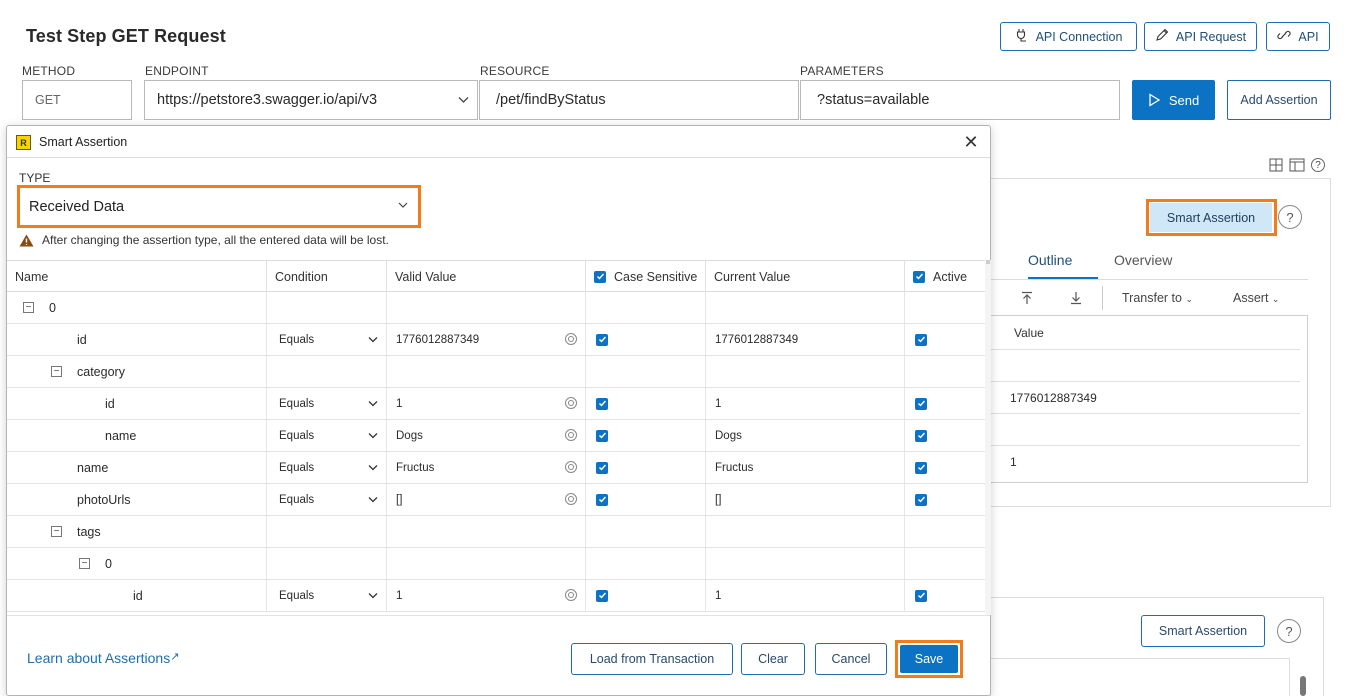 This screenshot has width=1353, height=696. Describe the element at coordinates (77, 100) in the screenshot. I see `method-field: GET` at that location.